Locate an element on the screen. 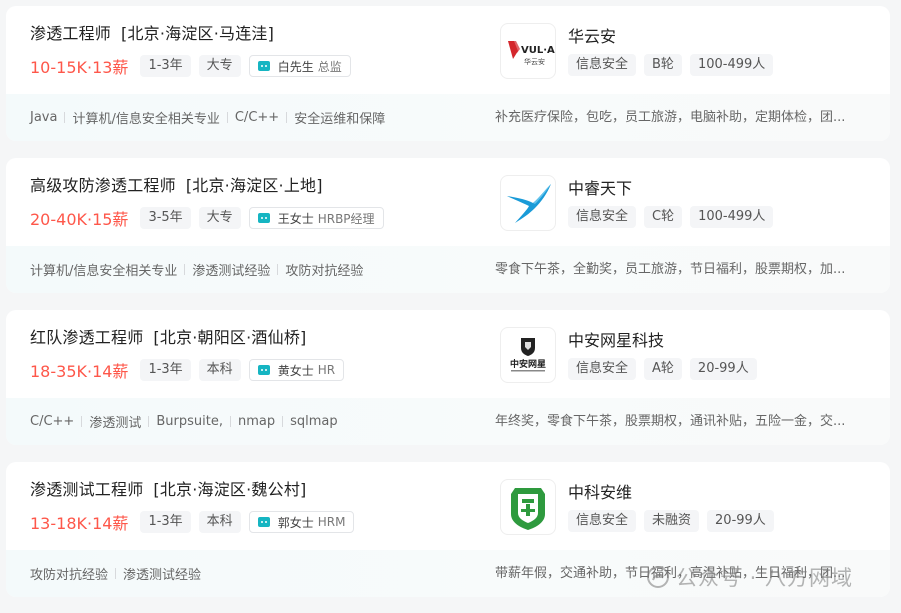 The height and width of the screenshot is (613, 901). job-title: 高级攻防渗透工程师 is located at coordinates (103, 185).